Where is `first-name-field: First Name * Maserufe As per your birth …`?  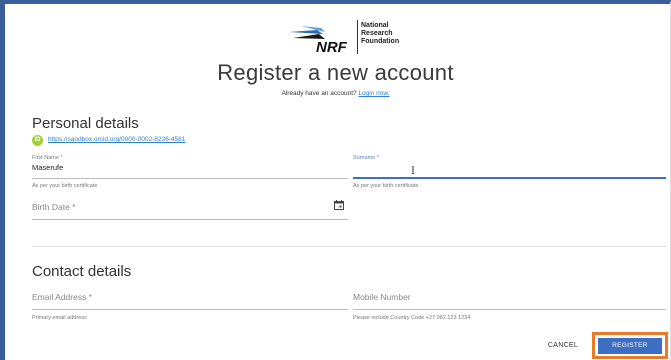
first-name-field: First Name * Maserufe As per your birth … is located at coordinates (190, 173).